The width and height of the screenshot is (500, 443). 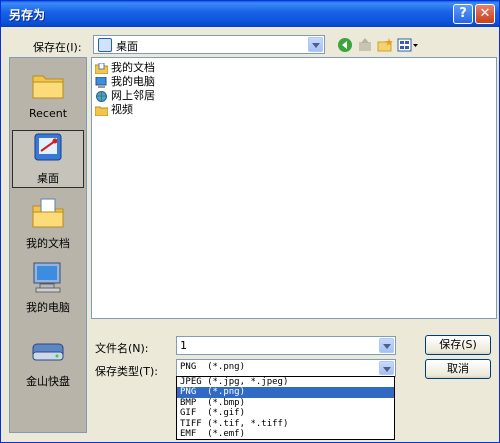 I want to click on place-label: Recent, so click(x=48, y=113).